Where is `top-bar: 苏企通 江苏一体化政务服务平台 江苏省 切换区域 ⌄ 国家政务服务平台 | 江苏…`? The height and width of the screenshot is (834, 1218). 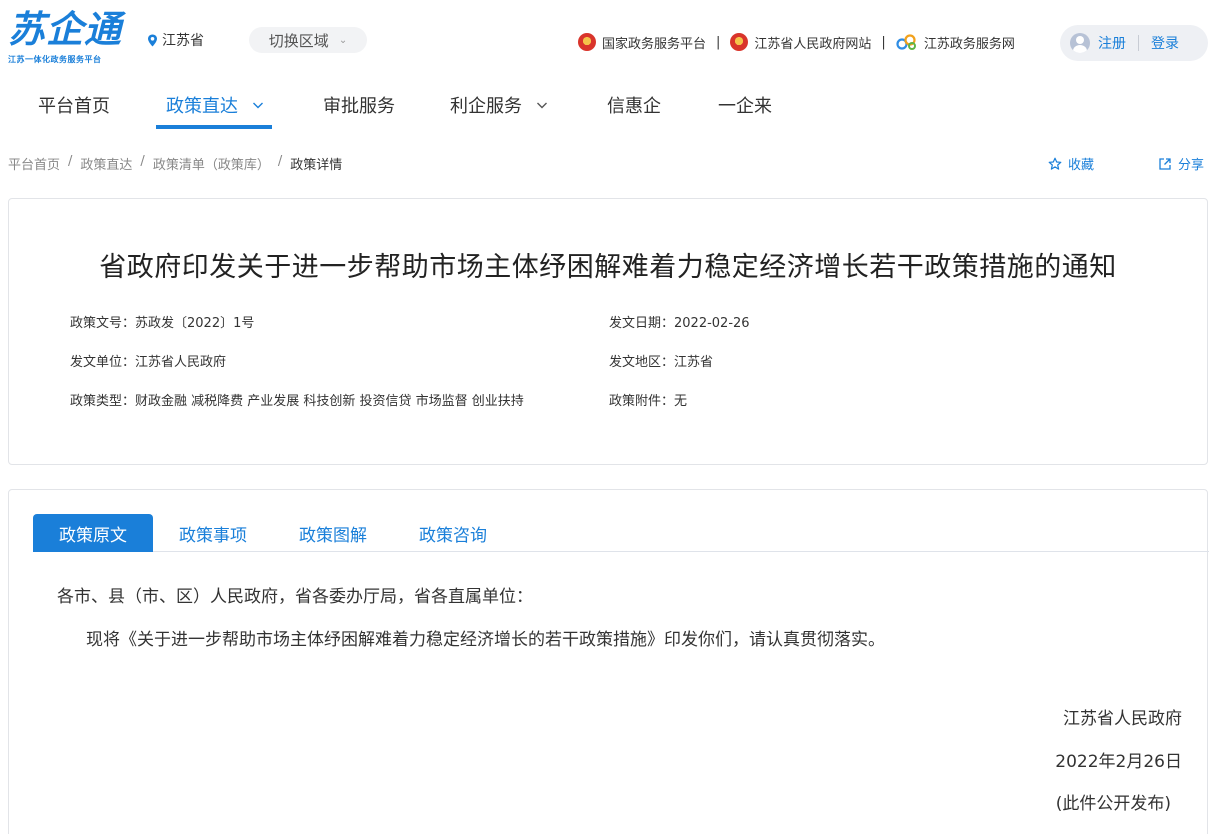
top-bar: 苏企通 江苏一体化政务服务平台 江苏省 切换区域 ⌄ 国家政务服务平台 | 江苏… is located at coordinates (609, 40).